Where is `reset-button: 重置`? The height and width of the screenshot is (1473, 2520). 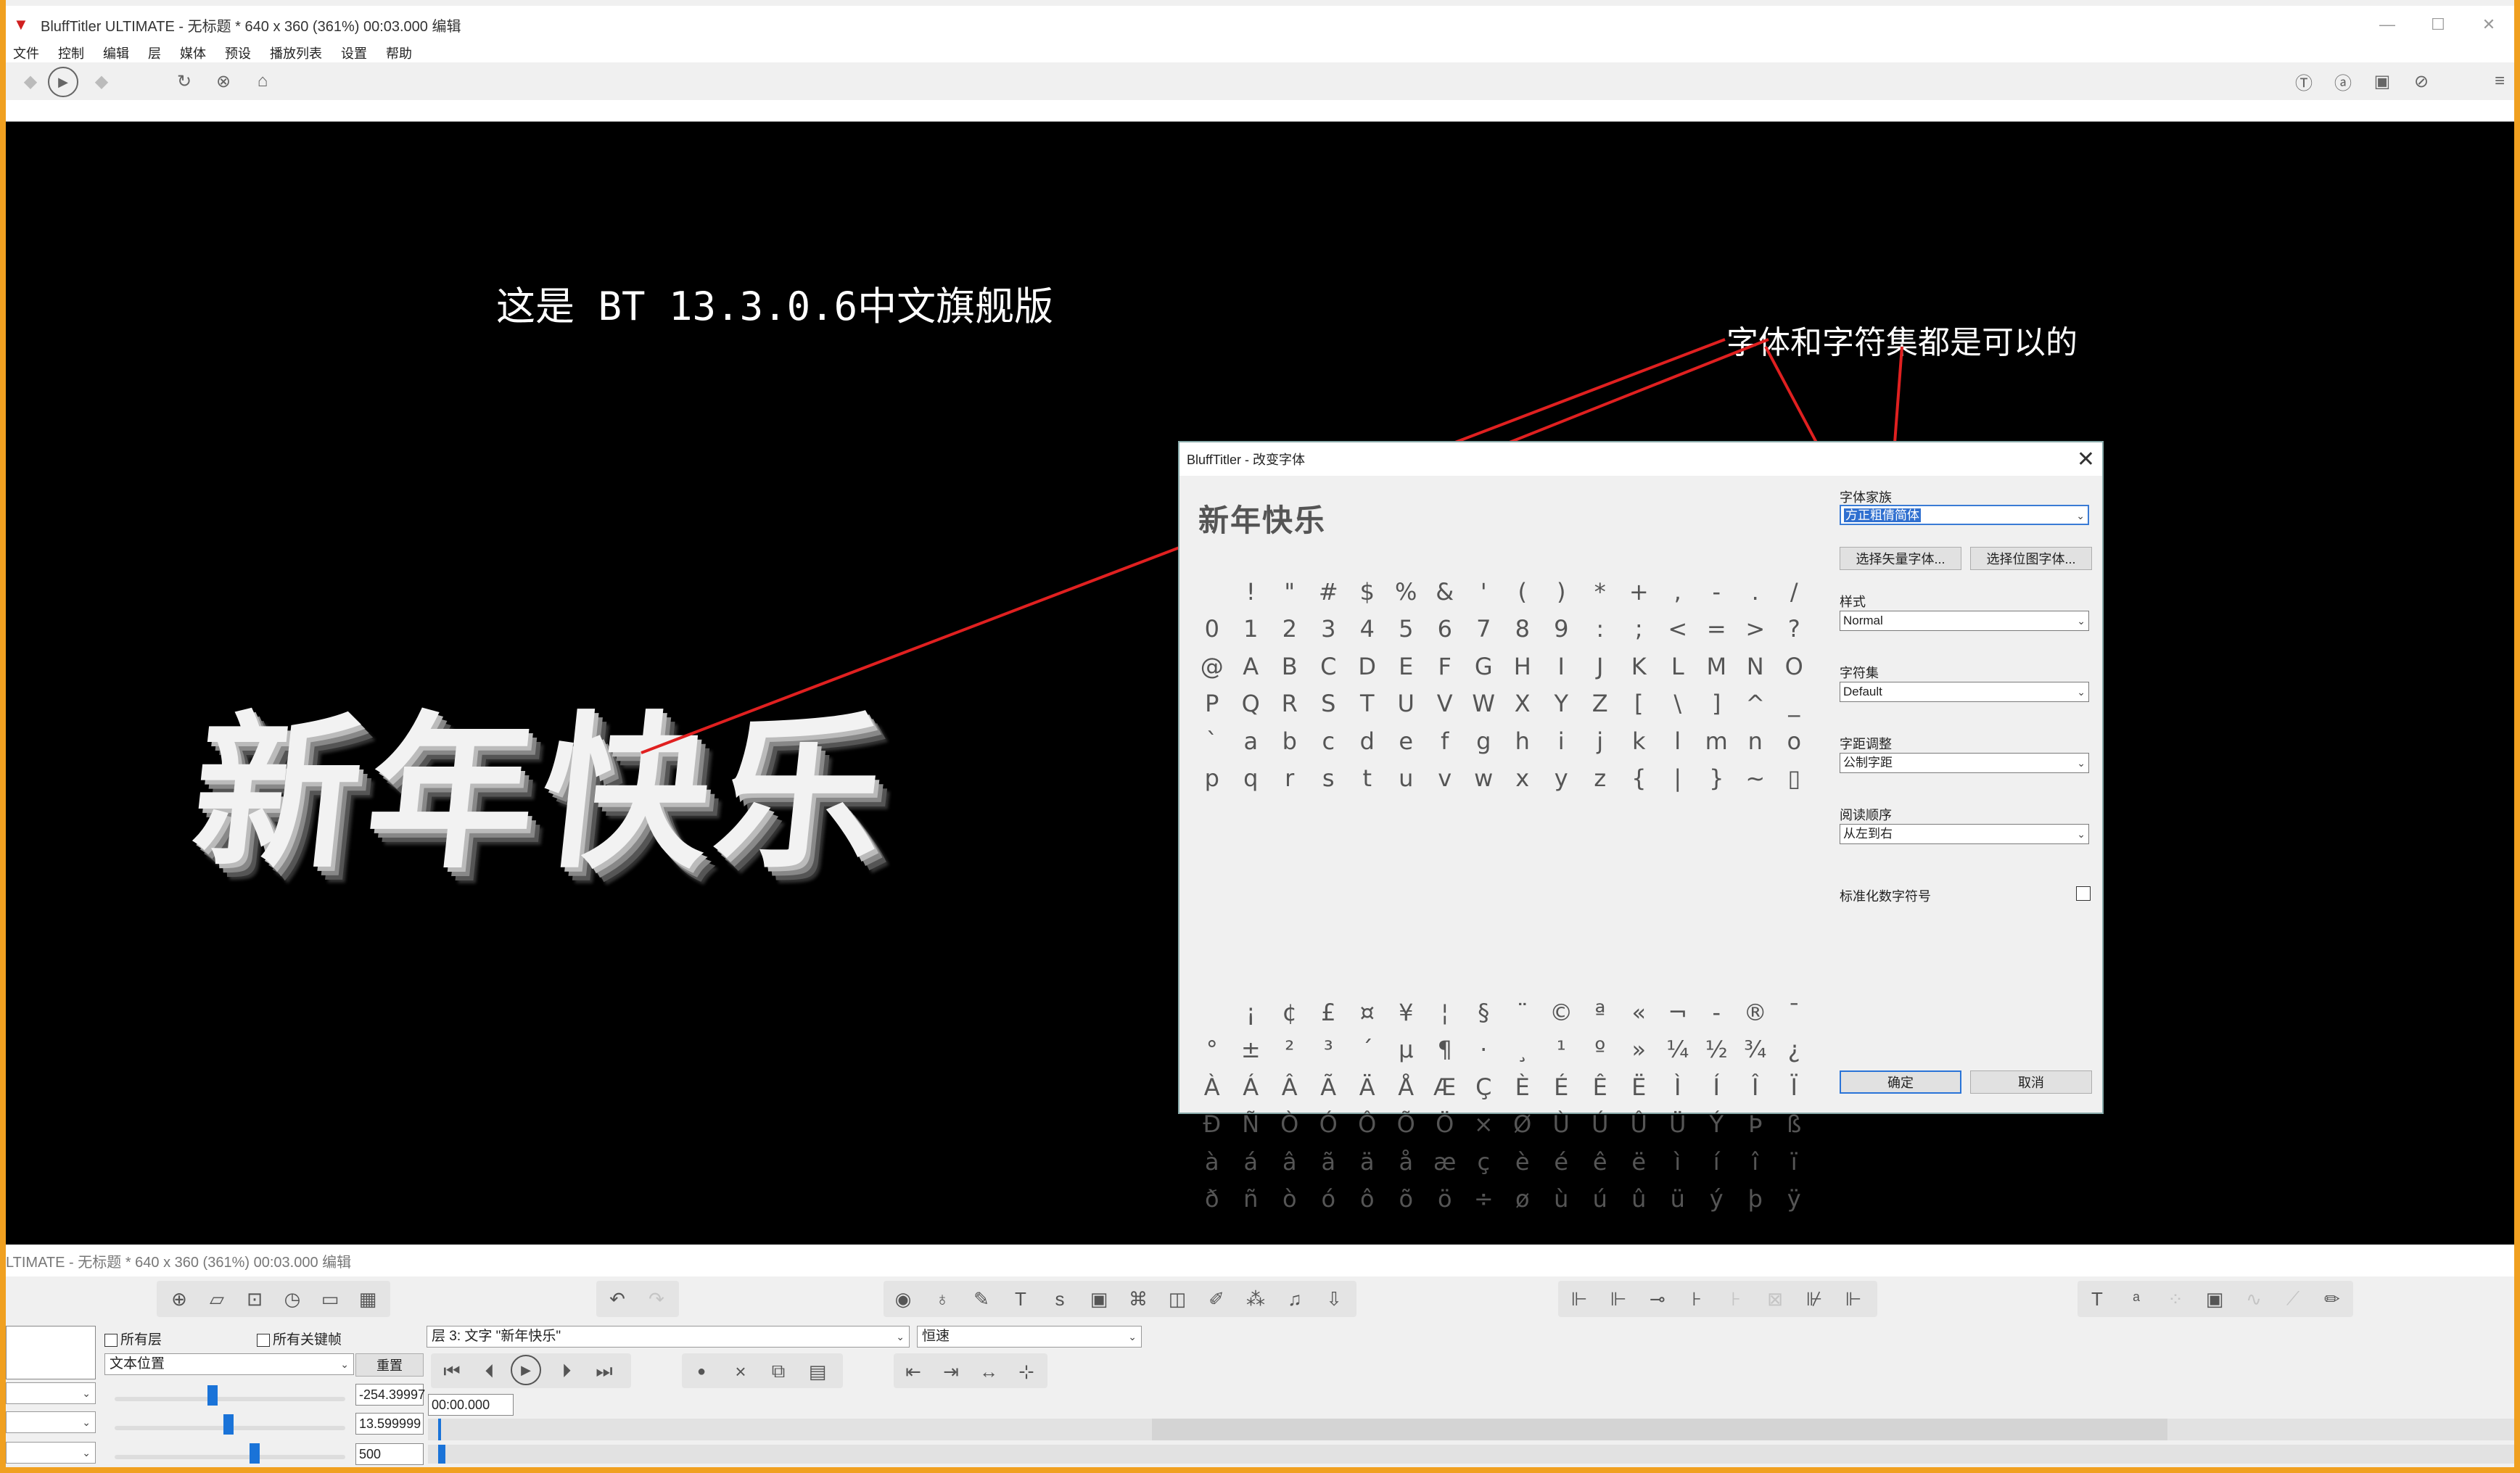
reset-button: 重置 is located at coordinates (389, 1365).